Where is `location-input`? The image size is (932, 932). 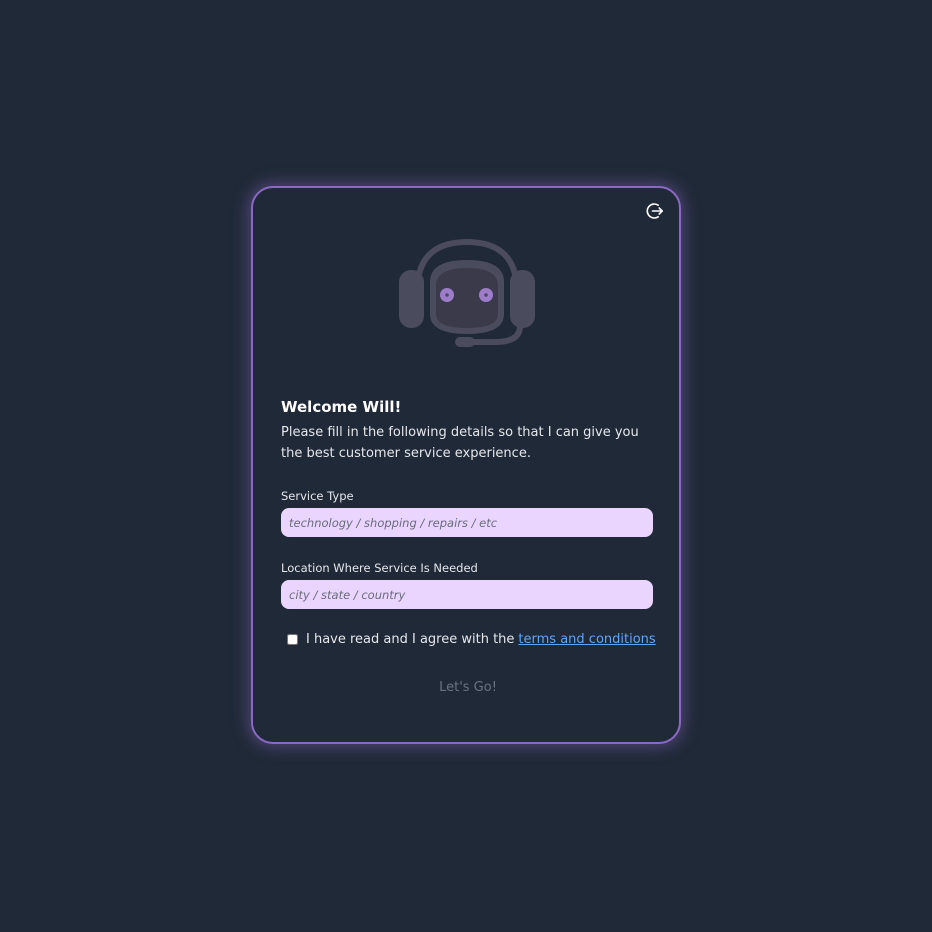
location-input is located at coordinates (467, 594).